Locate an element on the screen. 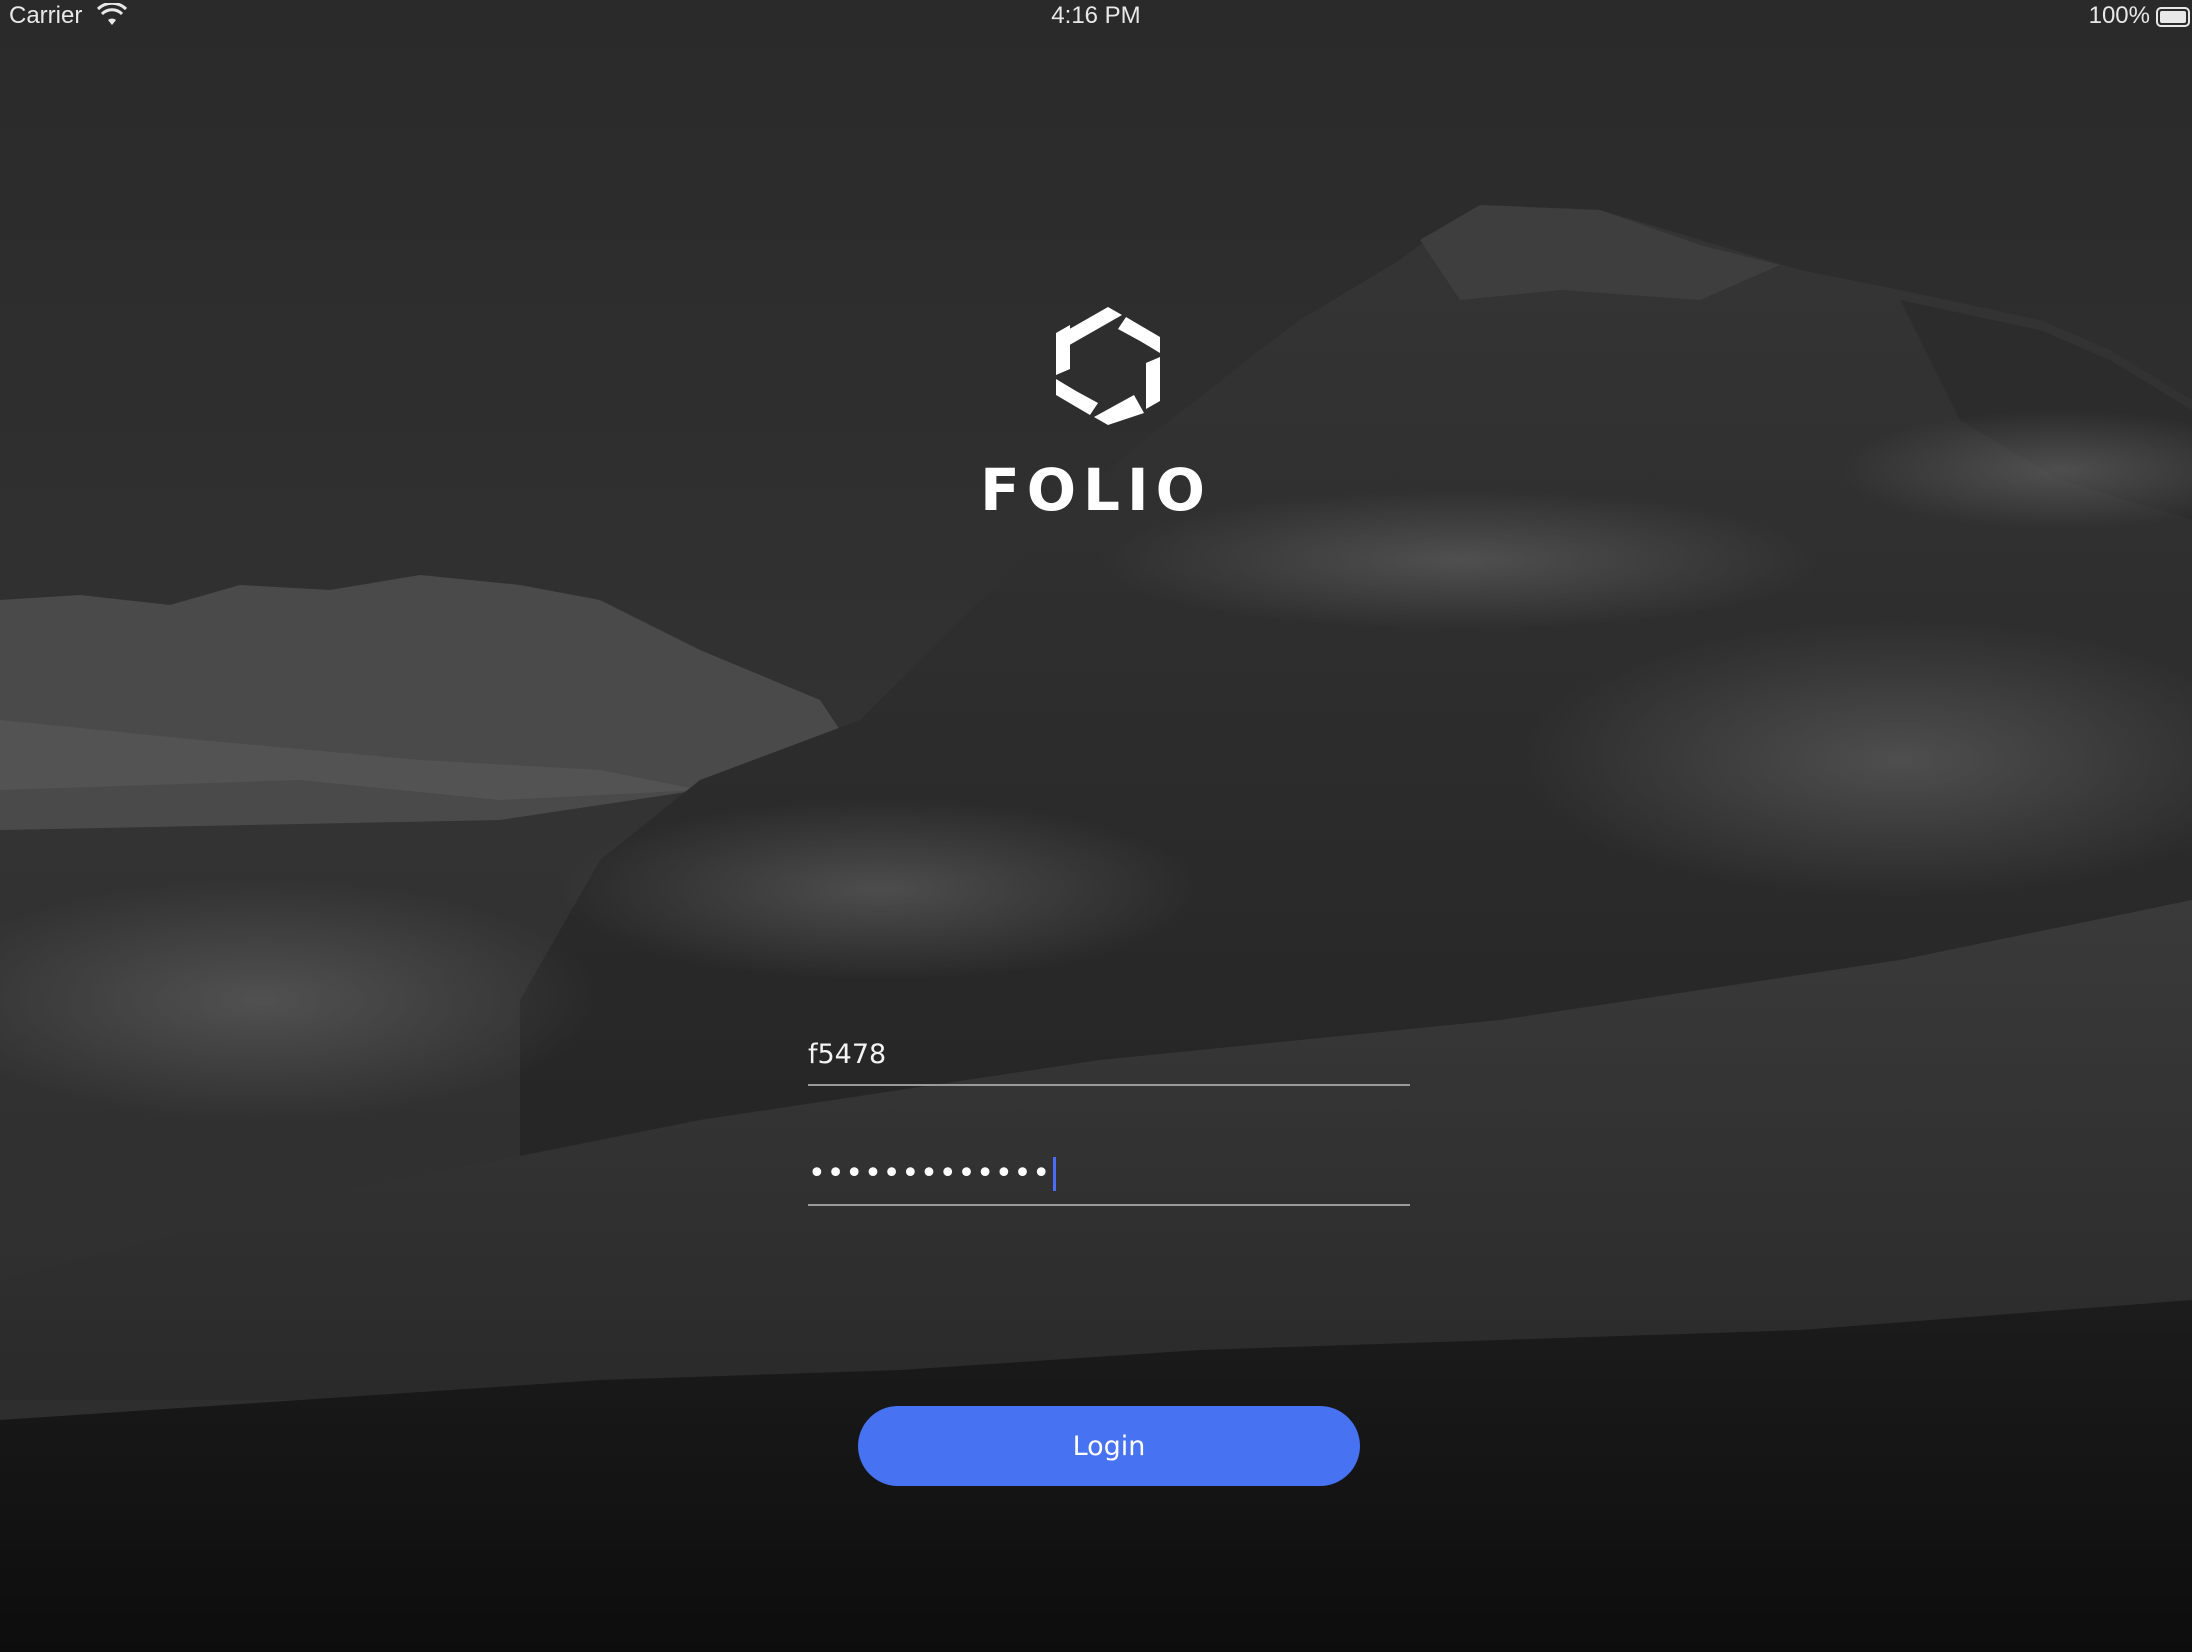 The width and height of the screenshot is (2192, 1652). status-time: 4:16 PM is located at coordinates (1096, 15).